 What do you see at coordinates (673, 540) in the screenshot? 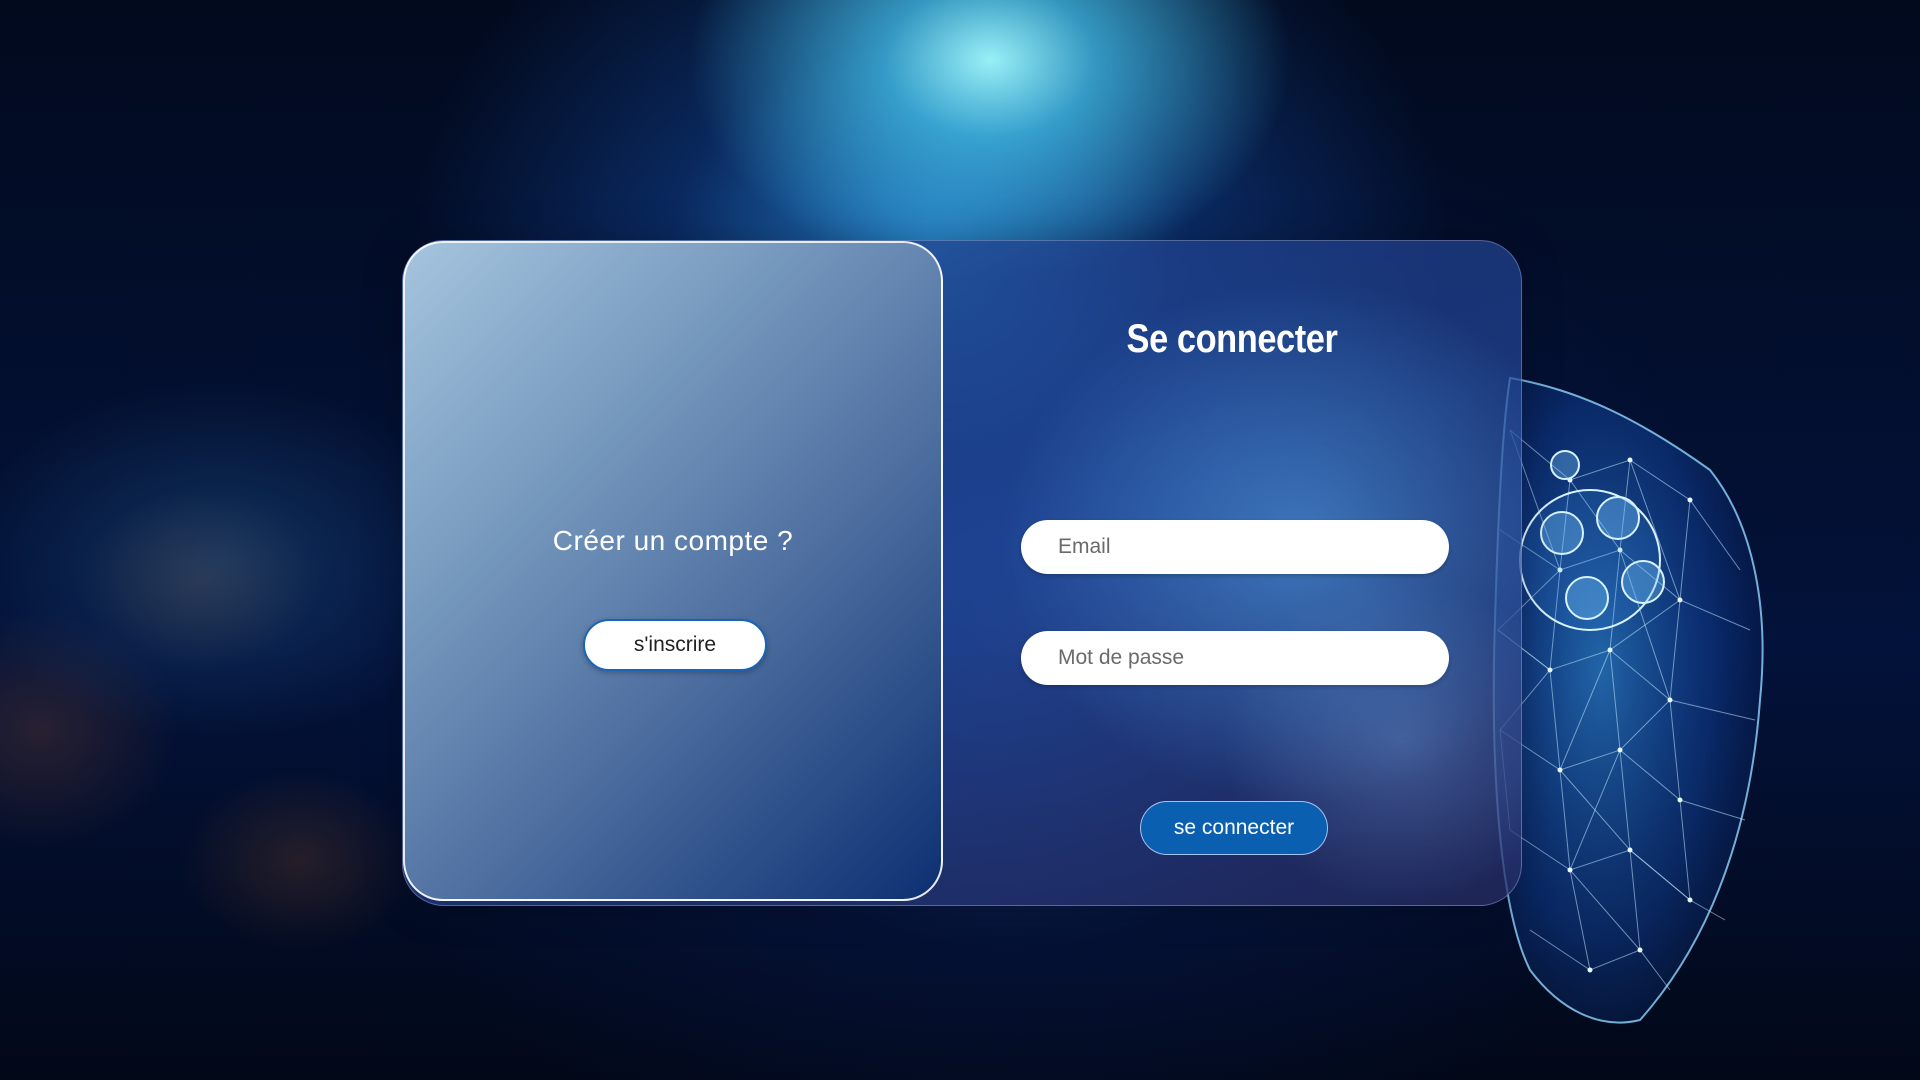
I see `signup-question: Créer un compte ?` at bounding box center [673, 540].